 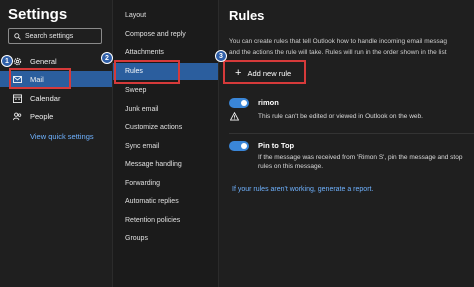 What do you see at coordinates (17, 61) in the screenshot?
I see `gear-icon` at bounding box center [17, 61].